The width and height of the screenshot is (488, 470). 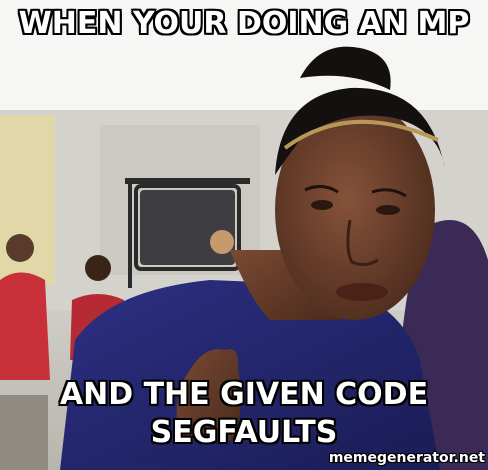 What do you see at coordinates (244, 413) in the screenshot?
I see `bottom-caption: AND THE GIVEN CODE SEGFAULTS` at bounding box center [244, 413].